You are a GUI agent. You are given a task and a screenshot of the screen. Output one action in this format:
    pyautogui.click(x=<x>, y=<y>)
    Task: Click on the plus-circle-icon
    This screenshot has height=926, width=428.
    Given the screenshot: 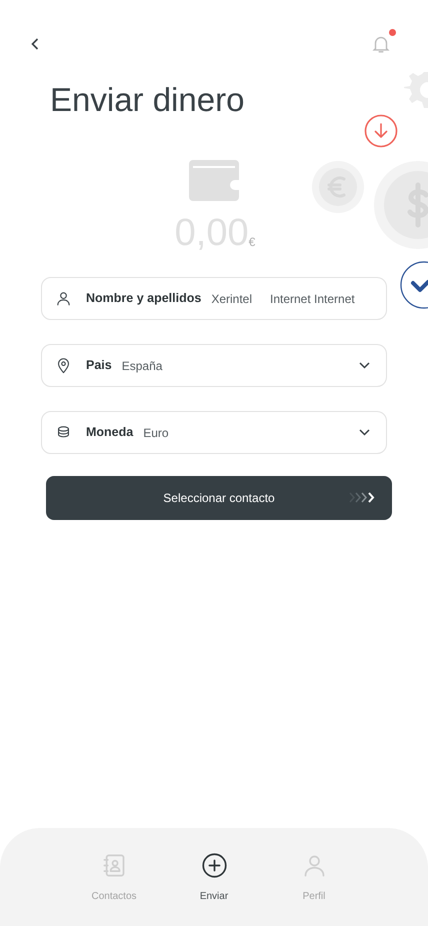 What is the action you would take?
    pyautogui.click(x=214, y=865)
    